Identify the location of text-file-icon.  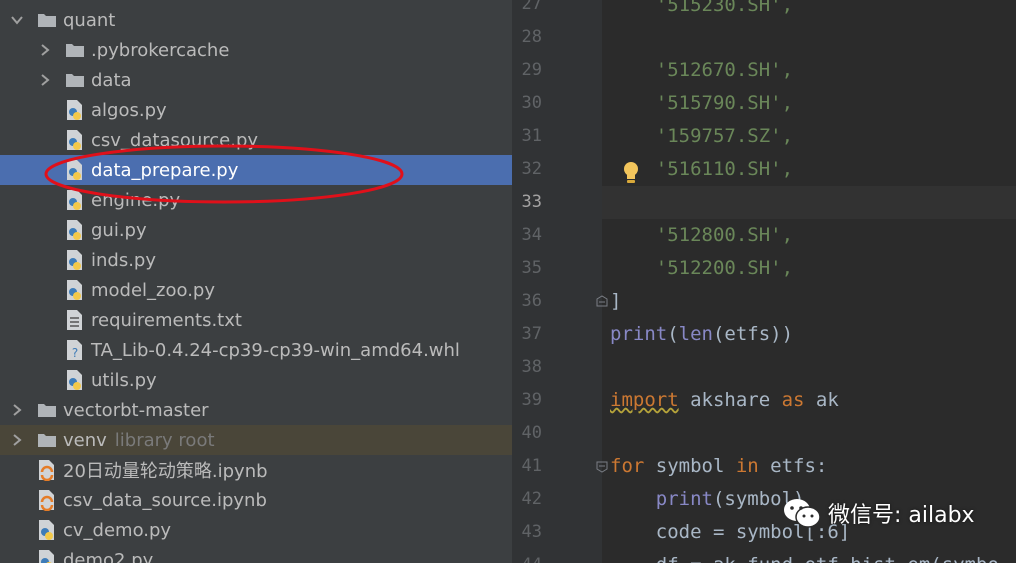
(75, 320).